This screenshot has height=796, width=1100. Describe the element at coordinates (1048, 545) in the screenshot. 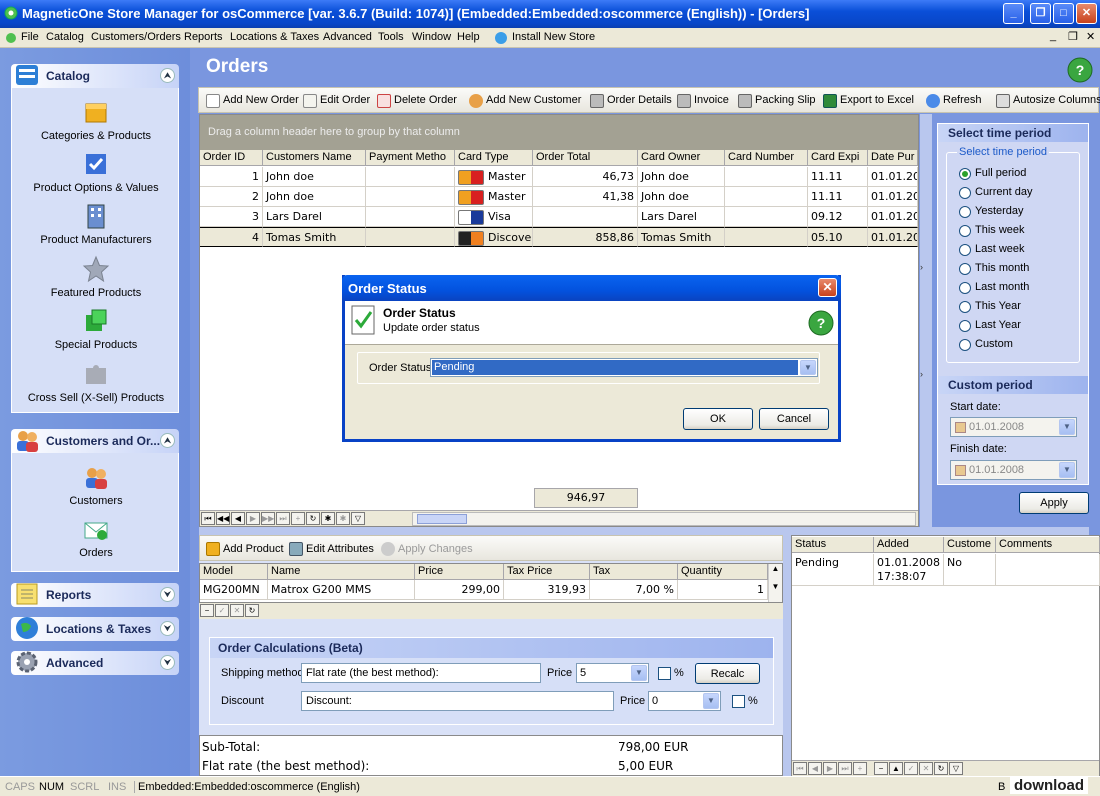

I see `column-header-comments: Comments` at that location.